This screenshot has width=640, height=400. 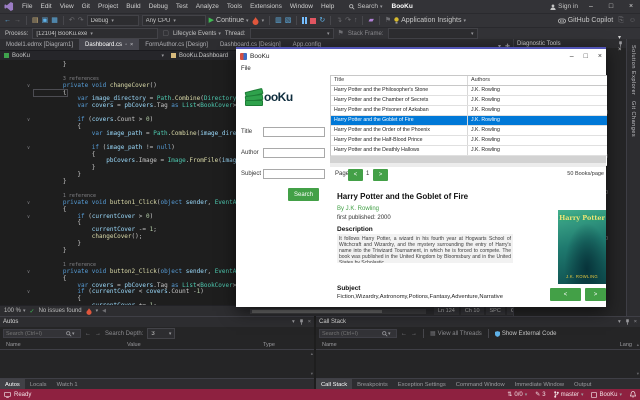 I want to click on zoom-level-dropdown: 100 % ▾, so click(x=15, y=311).